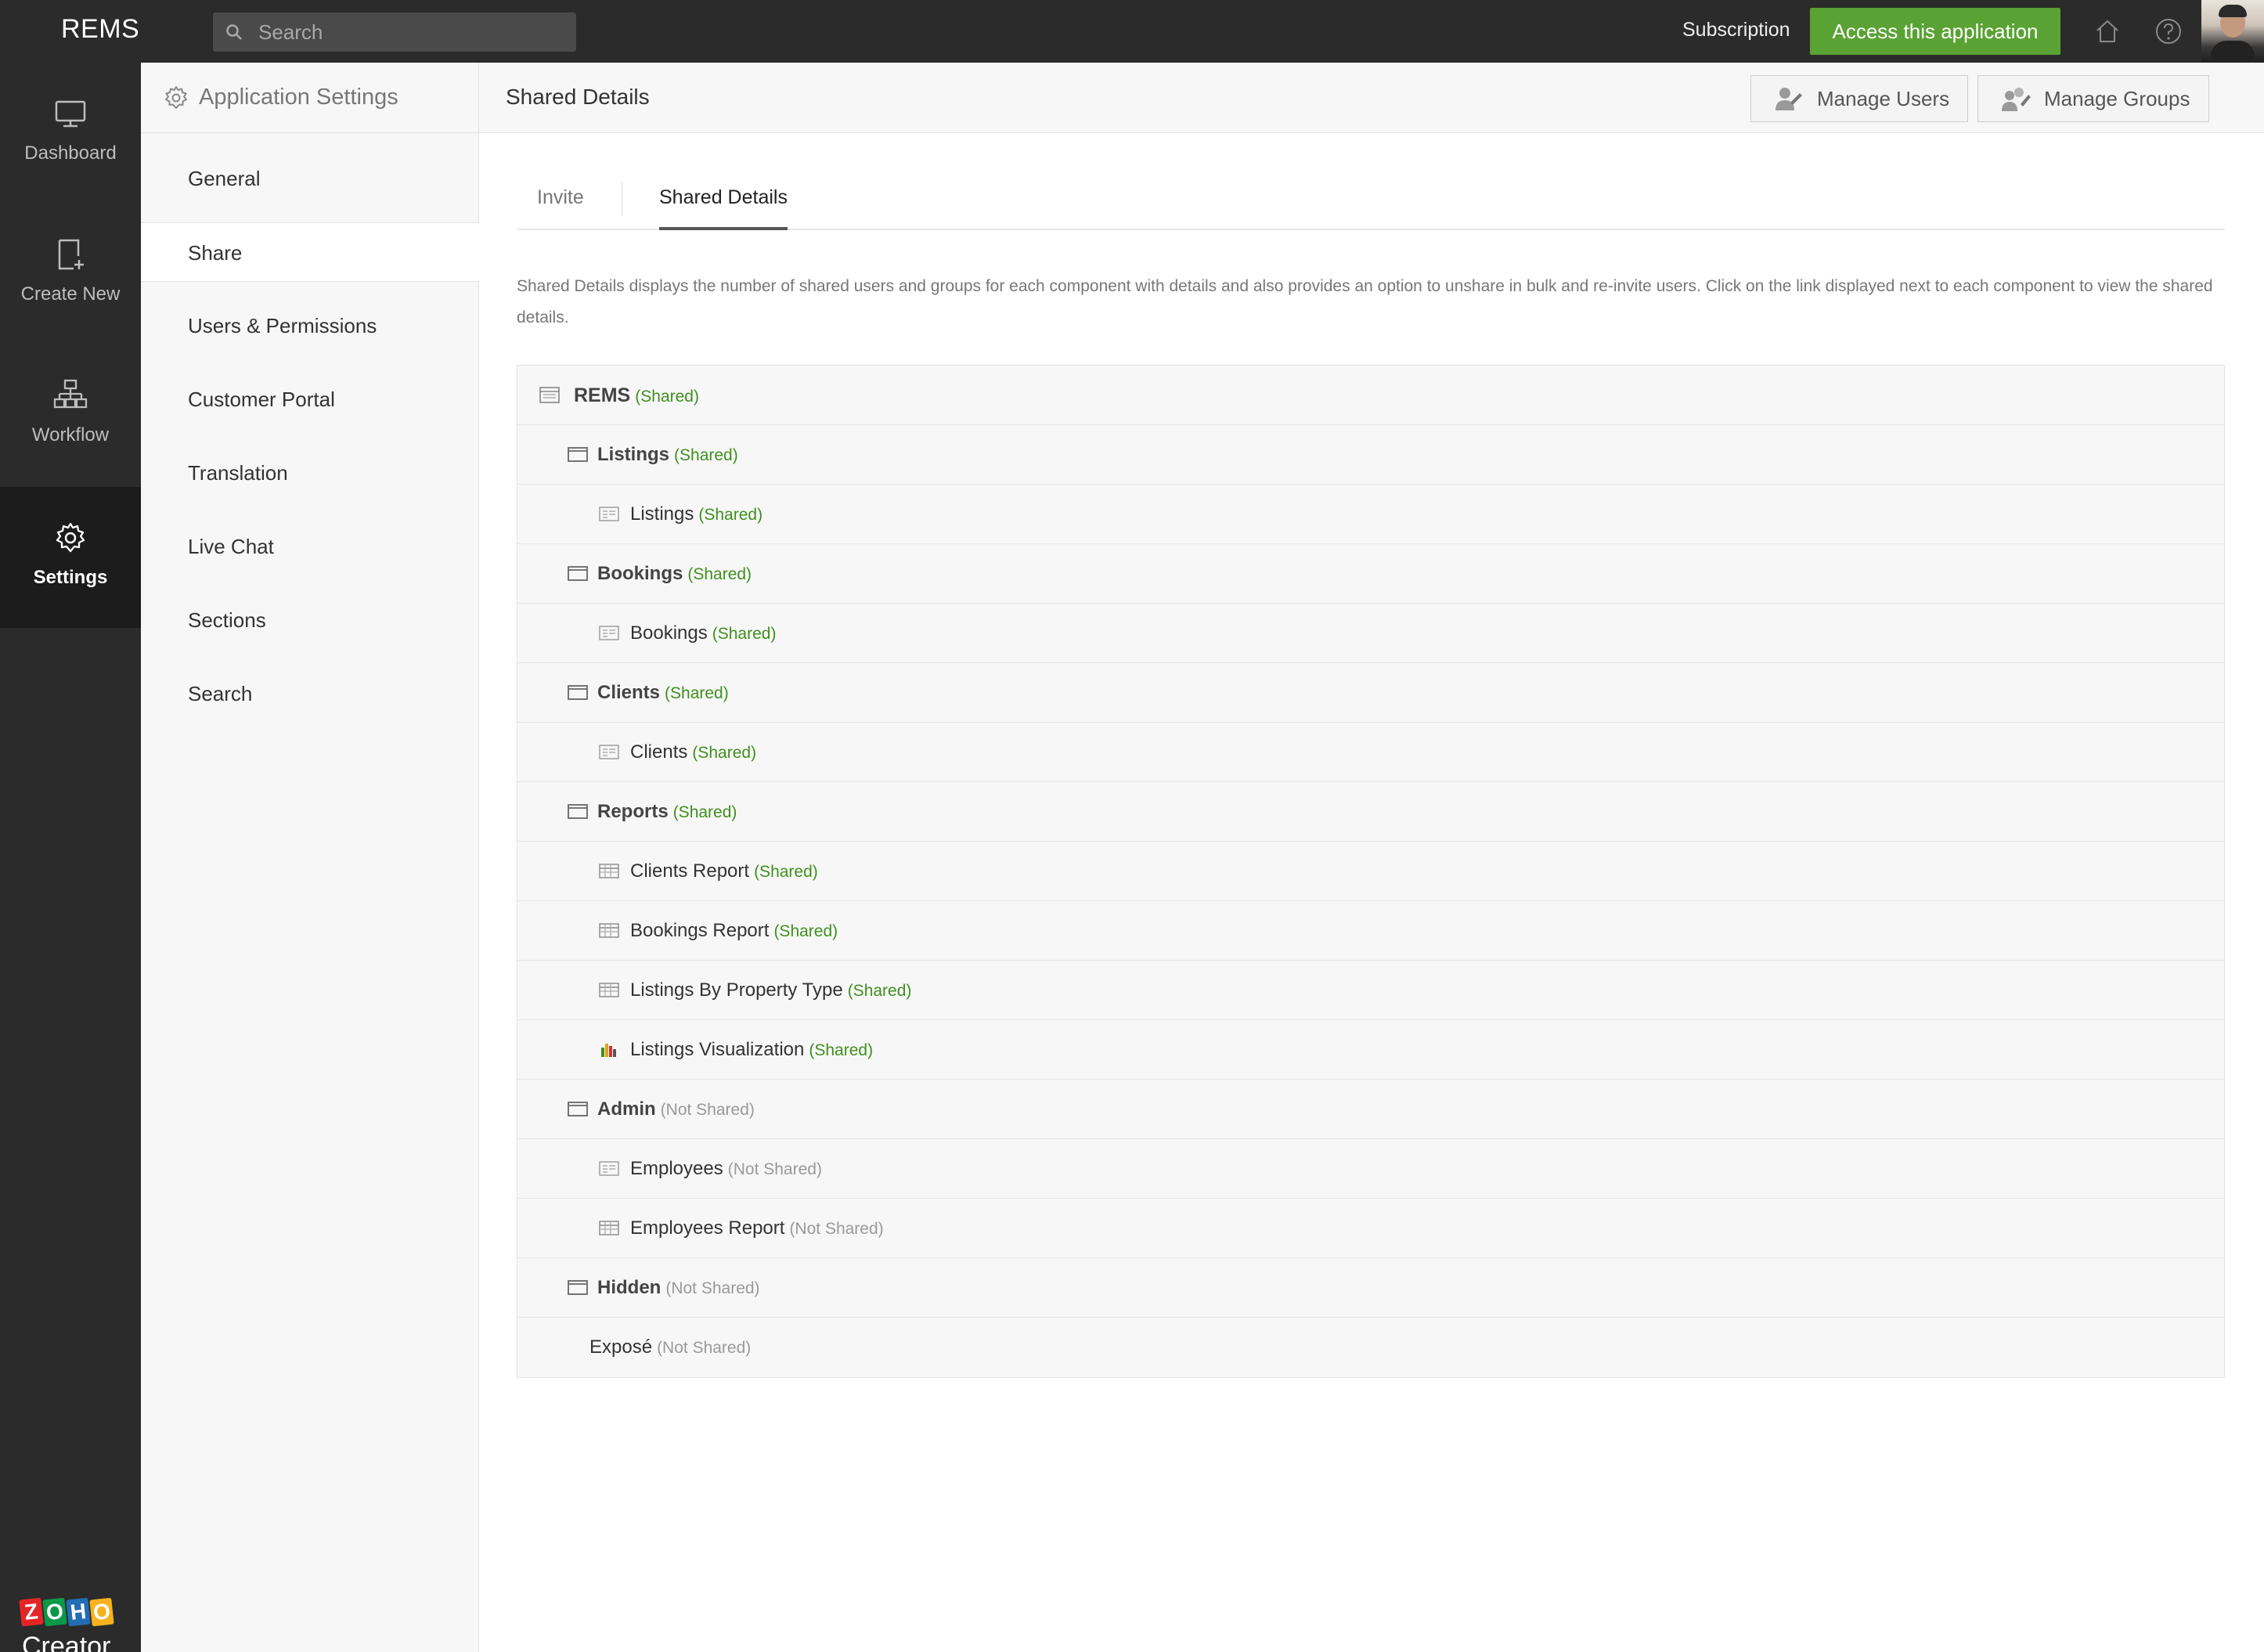 Image resolution: width=2264 pixels, height=1652 pixels. Describe the element at coordinates (70, 294) in the screenshot. I see `nav-label: Create New` at that location.